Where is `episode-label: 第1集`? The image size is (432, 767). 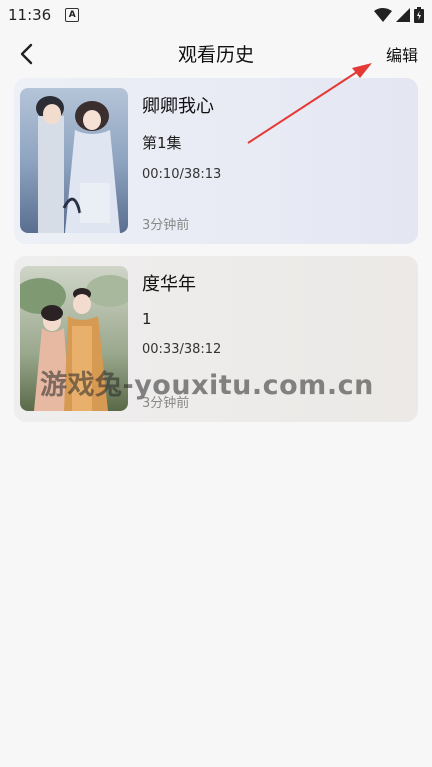 episode-label: 第1集 is located at coordinates (162, 143).